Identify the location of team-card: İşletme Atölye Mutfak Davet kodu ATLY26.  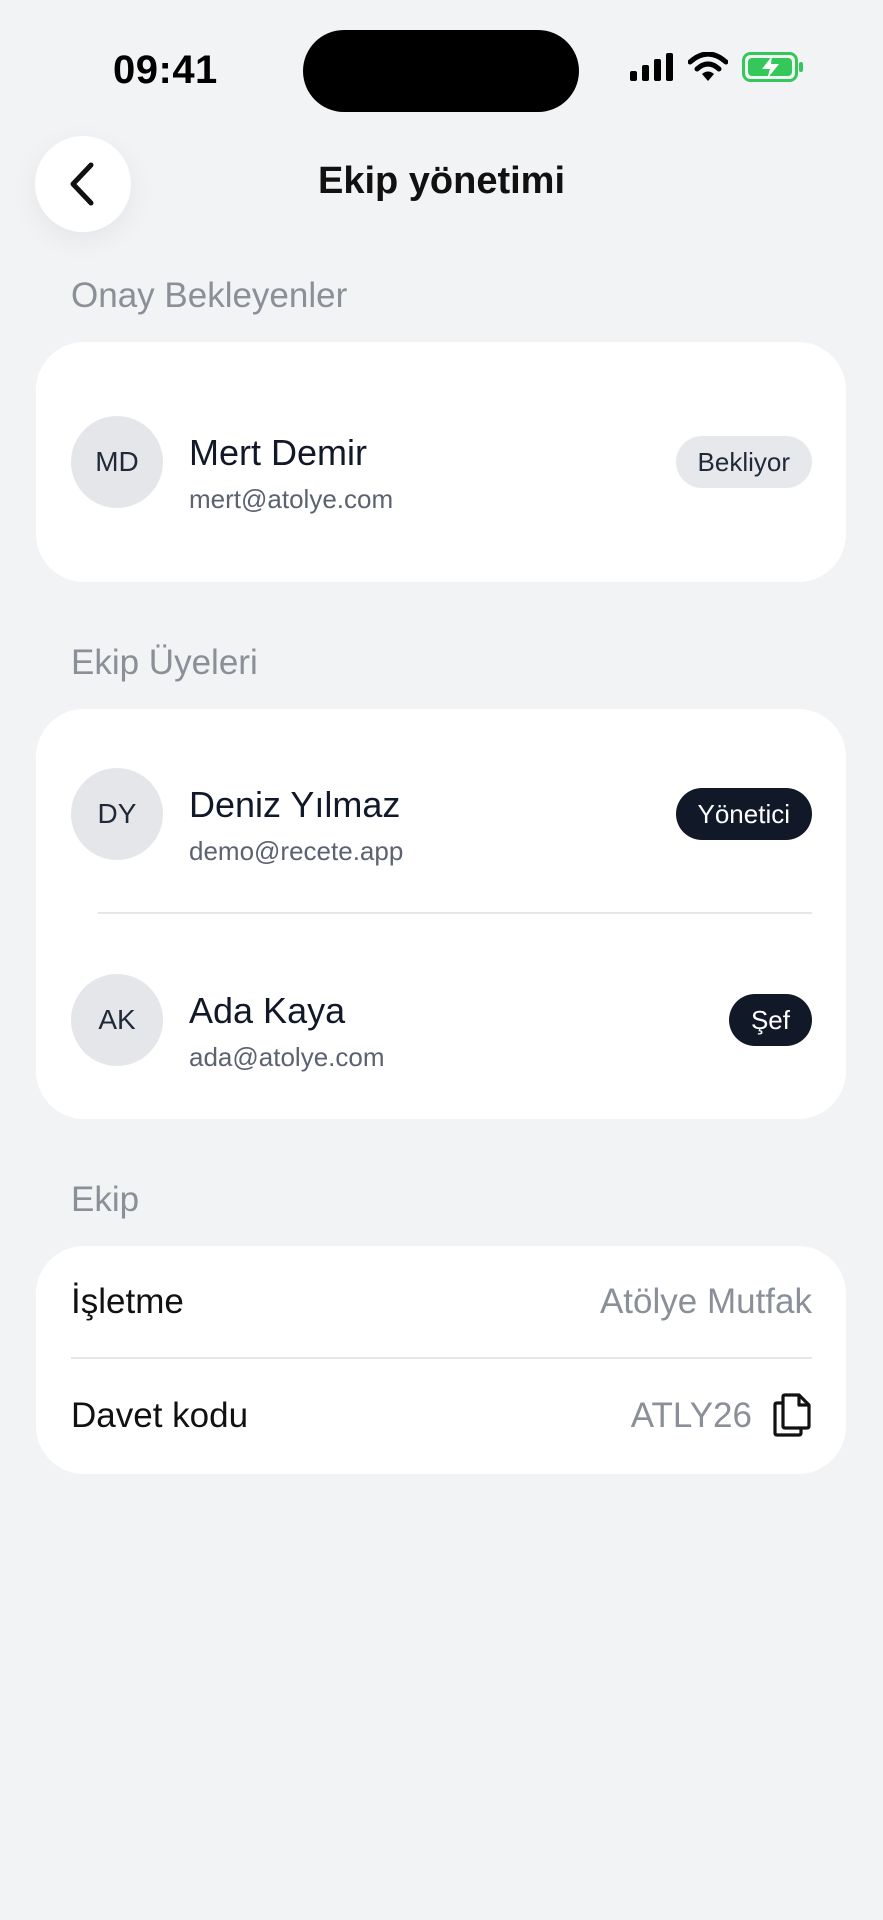
(441, 1360).